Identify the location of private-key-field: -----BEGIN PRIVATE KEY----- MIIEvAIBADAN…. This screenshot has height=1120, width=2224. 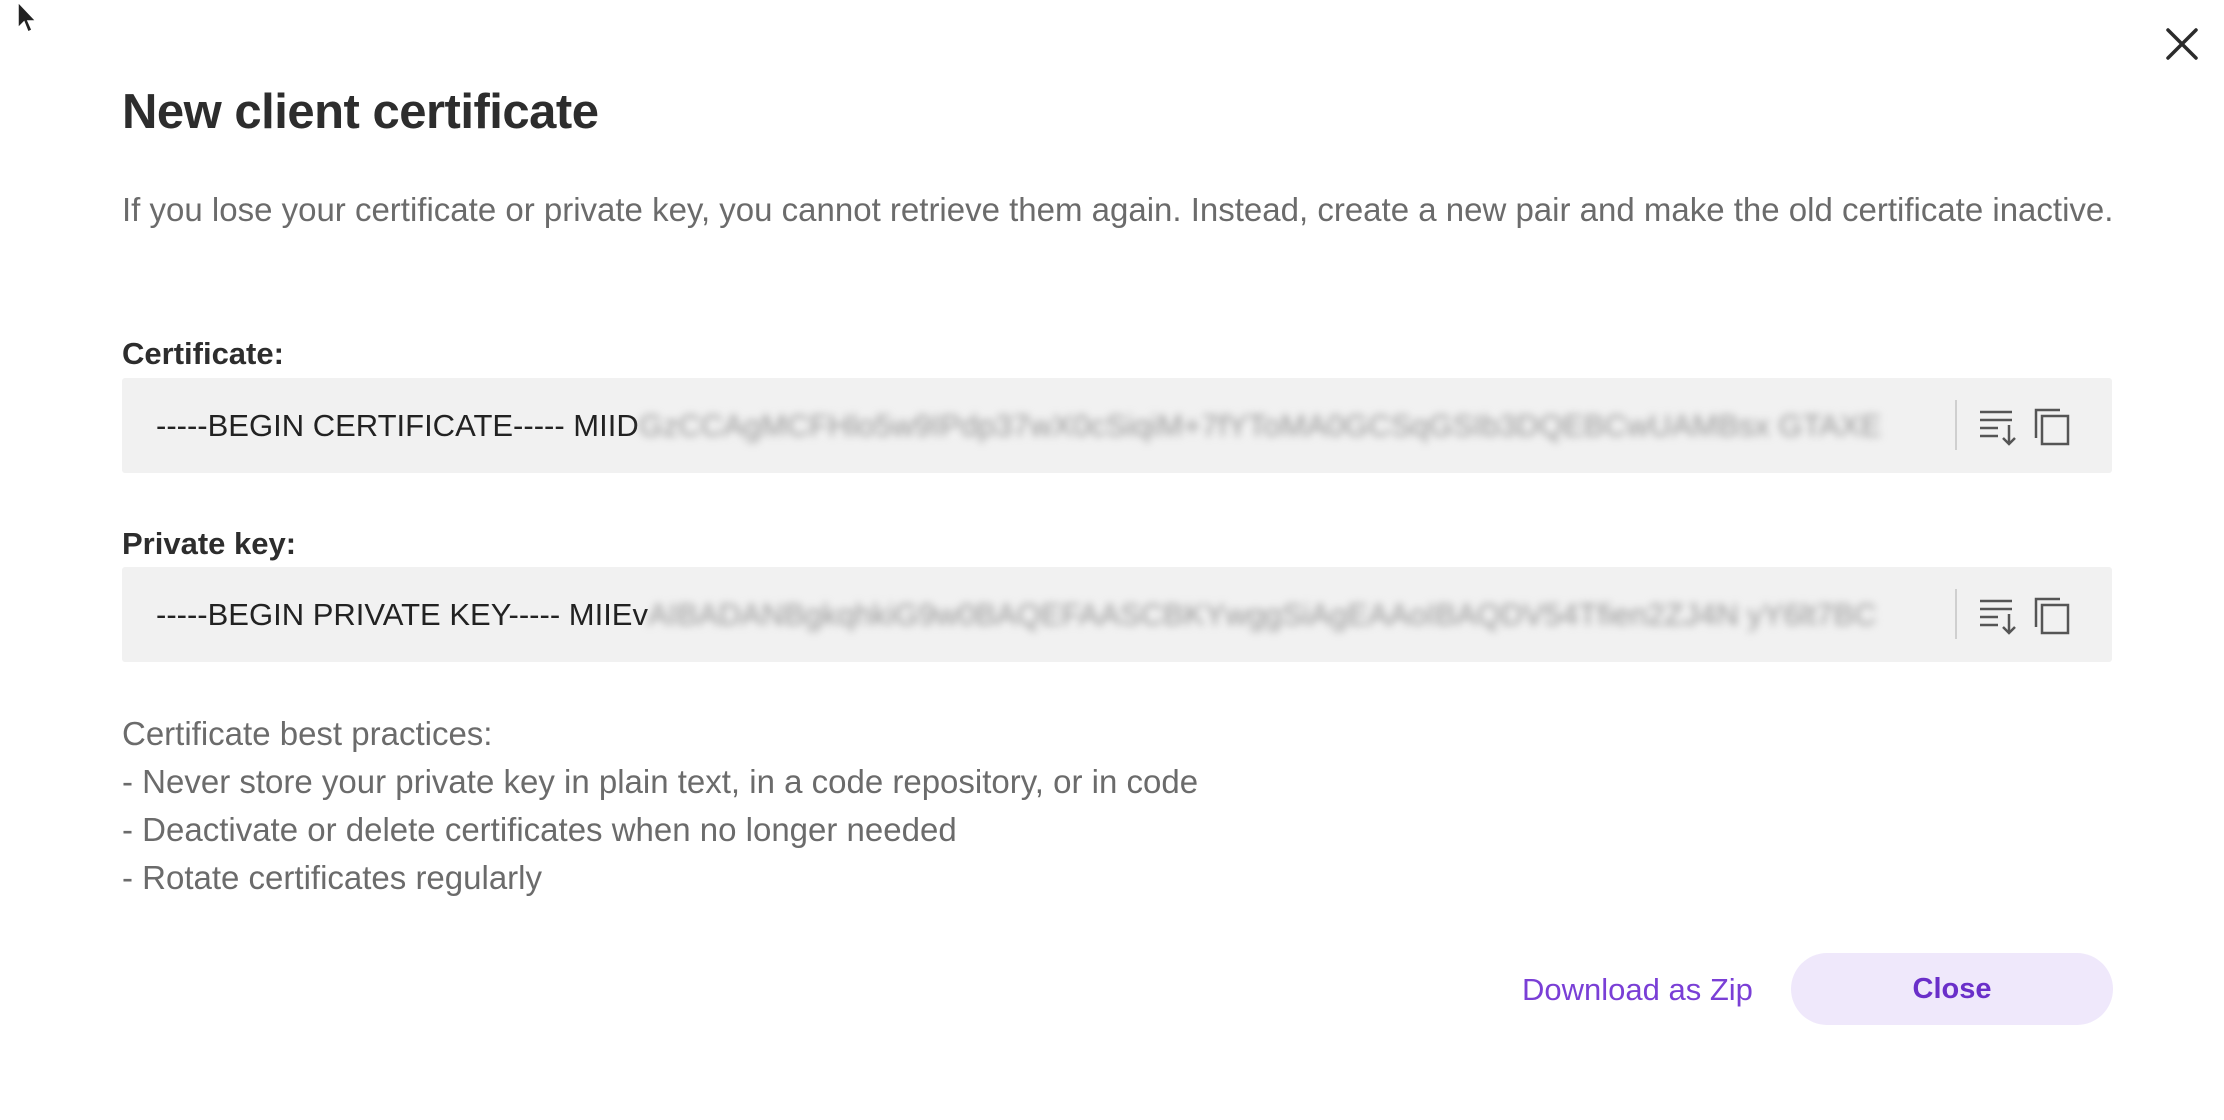
(1117, 614).